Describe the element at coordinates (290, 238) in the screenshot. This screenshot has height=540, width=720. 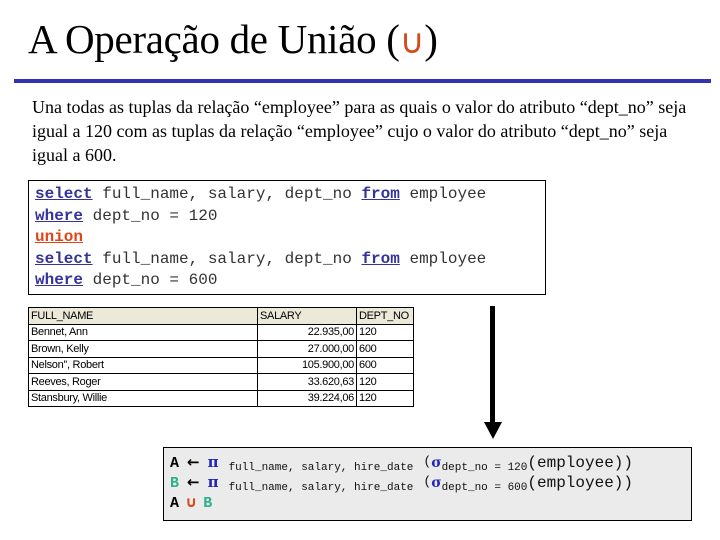
I see `sql-line: union` at that location.